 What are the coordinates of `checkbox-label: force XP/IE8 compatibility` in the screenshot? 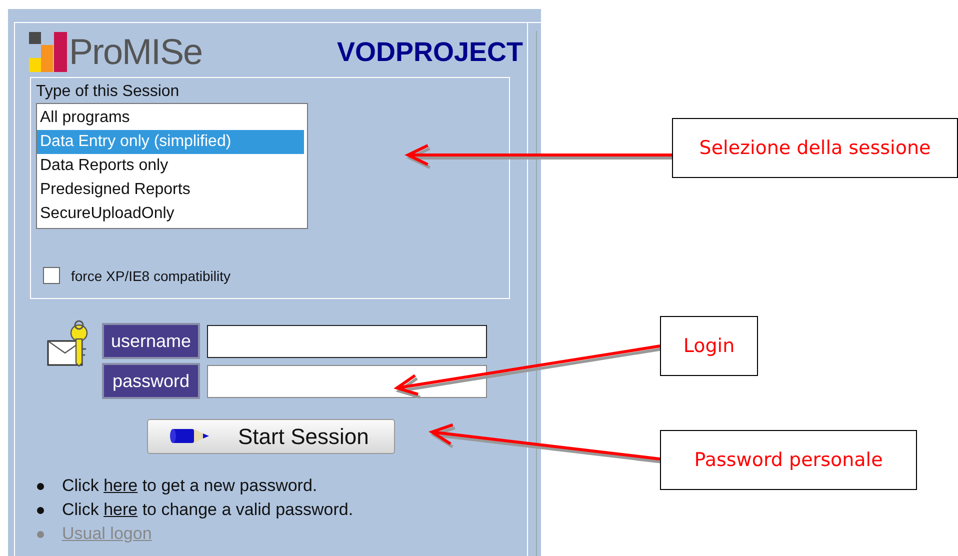 It's located at (151, 276).